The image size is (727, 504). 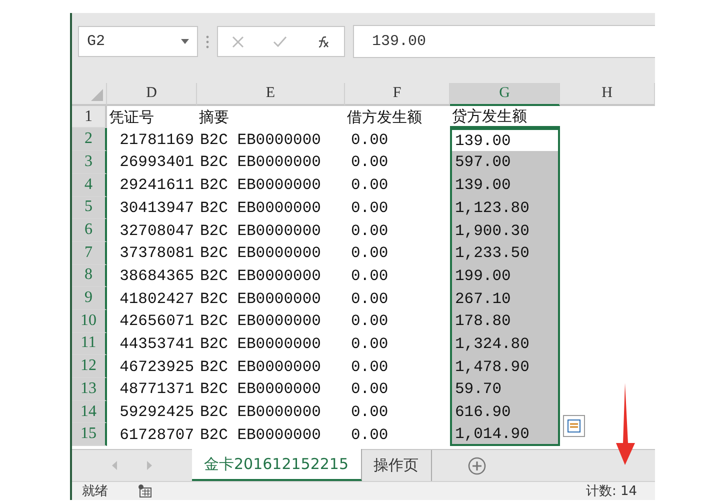 What do you see at coordinates (505, 344) in the screenshot?
I see `table-cell: 1,324.80` at bounding box center [505, 344].